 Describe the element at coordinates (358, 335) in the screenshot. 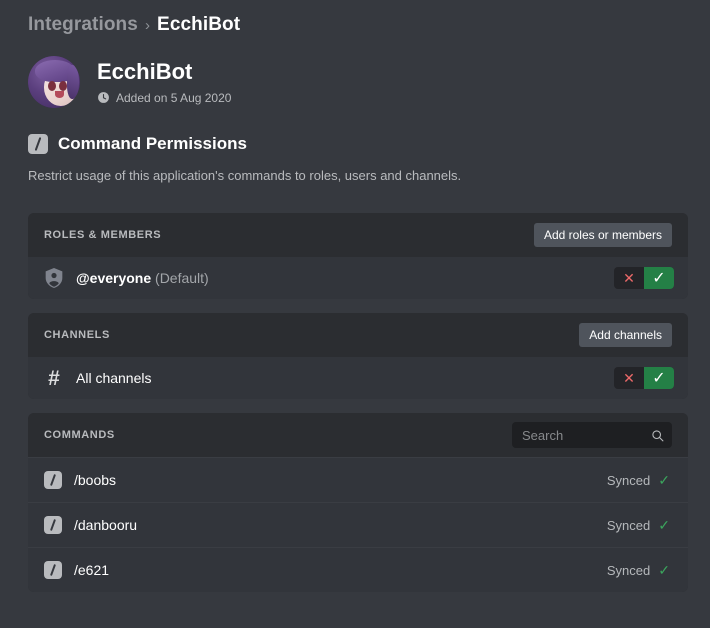

I see `channels-panel-header: CHANNELS Add channels` at that location.